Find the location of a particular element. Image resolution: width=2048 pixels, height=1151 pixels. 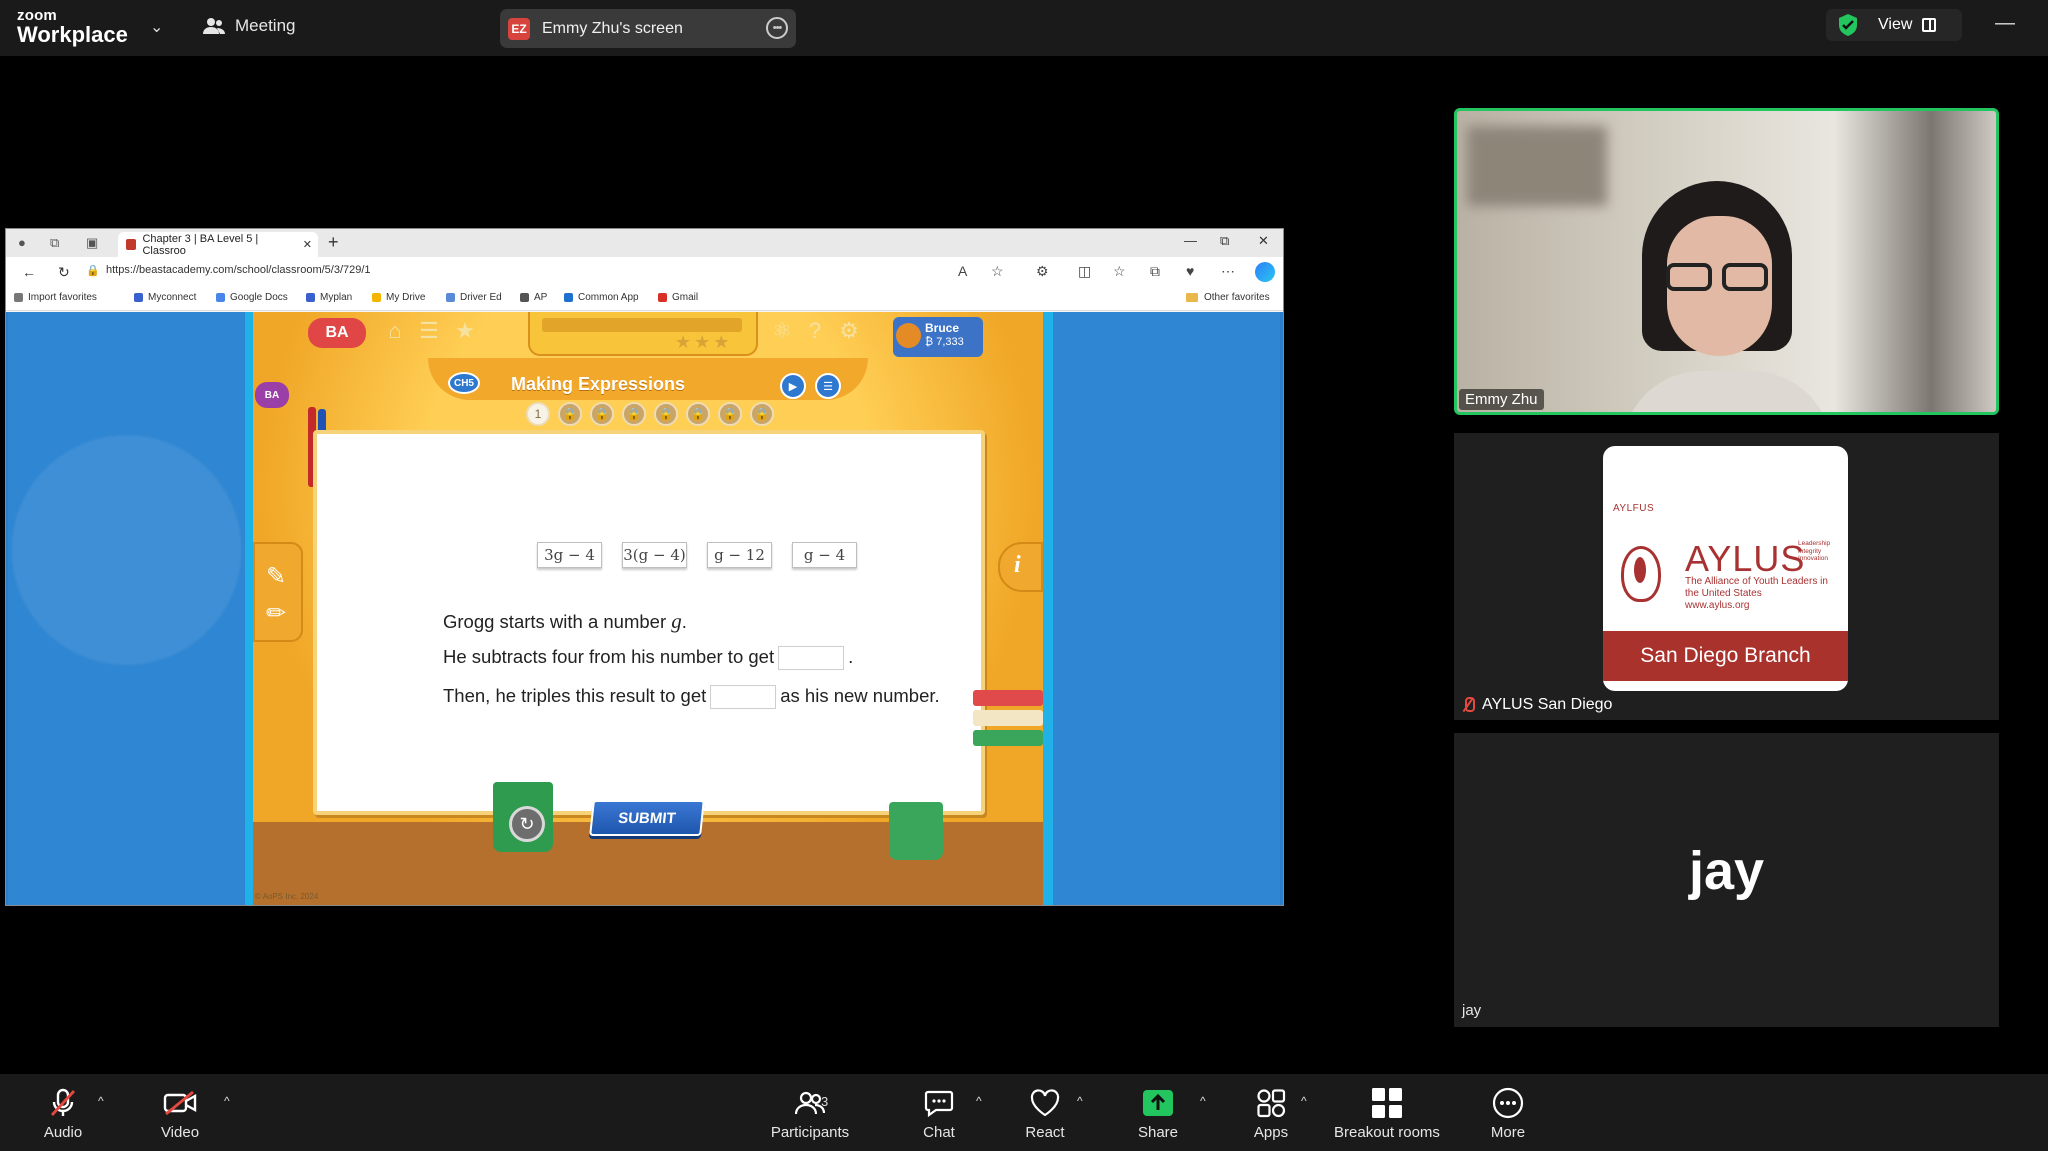

extensions-icon: ⚙ is located at coordinates (1042, 271).